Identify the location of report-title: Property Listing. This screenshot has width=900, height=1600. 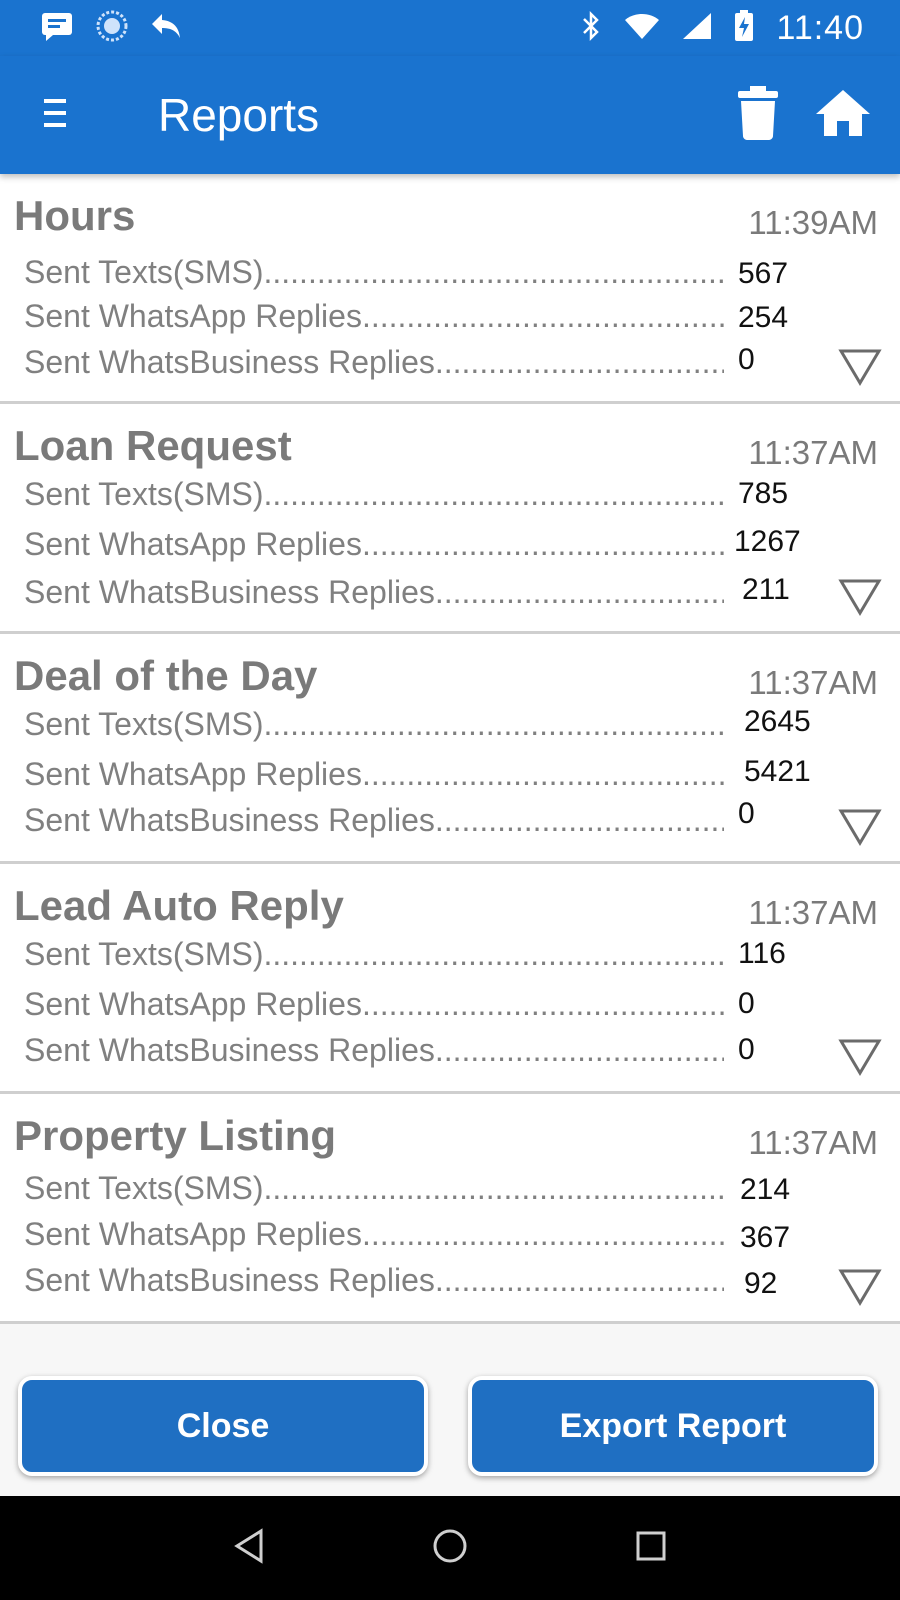
(175, 1135).